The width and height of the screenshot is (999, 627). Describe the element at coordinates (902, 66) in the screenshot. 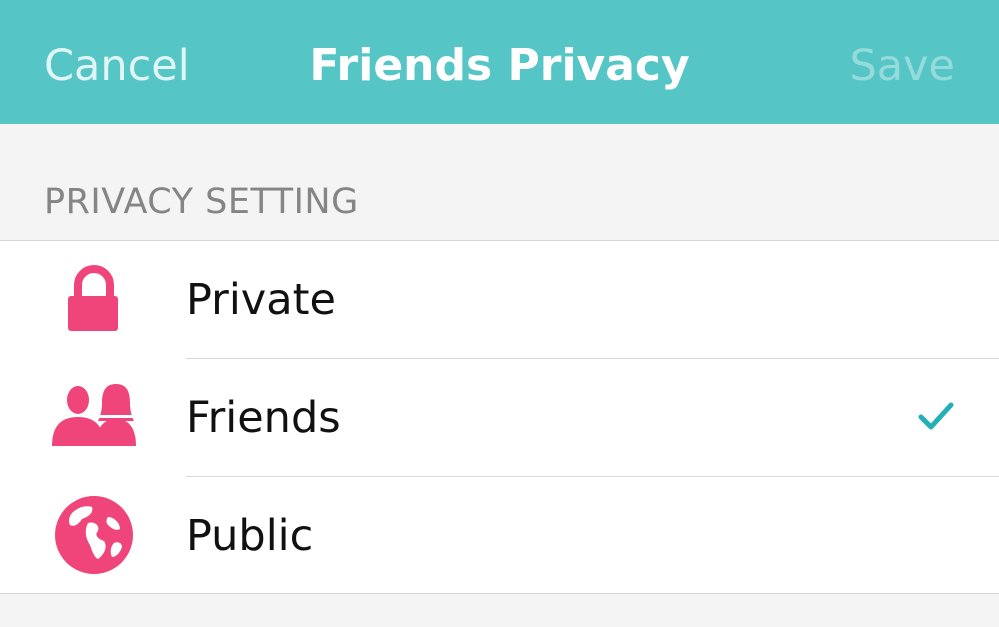

I see `save-button: Save` at that location.